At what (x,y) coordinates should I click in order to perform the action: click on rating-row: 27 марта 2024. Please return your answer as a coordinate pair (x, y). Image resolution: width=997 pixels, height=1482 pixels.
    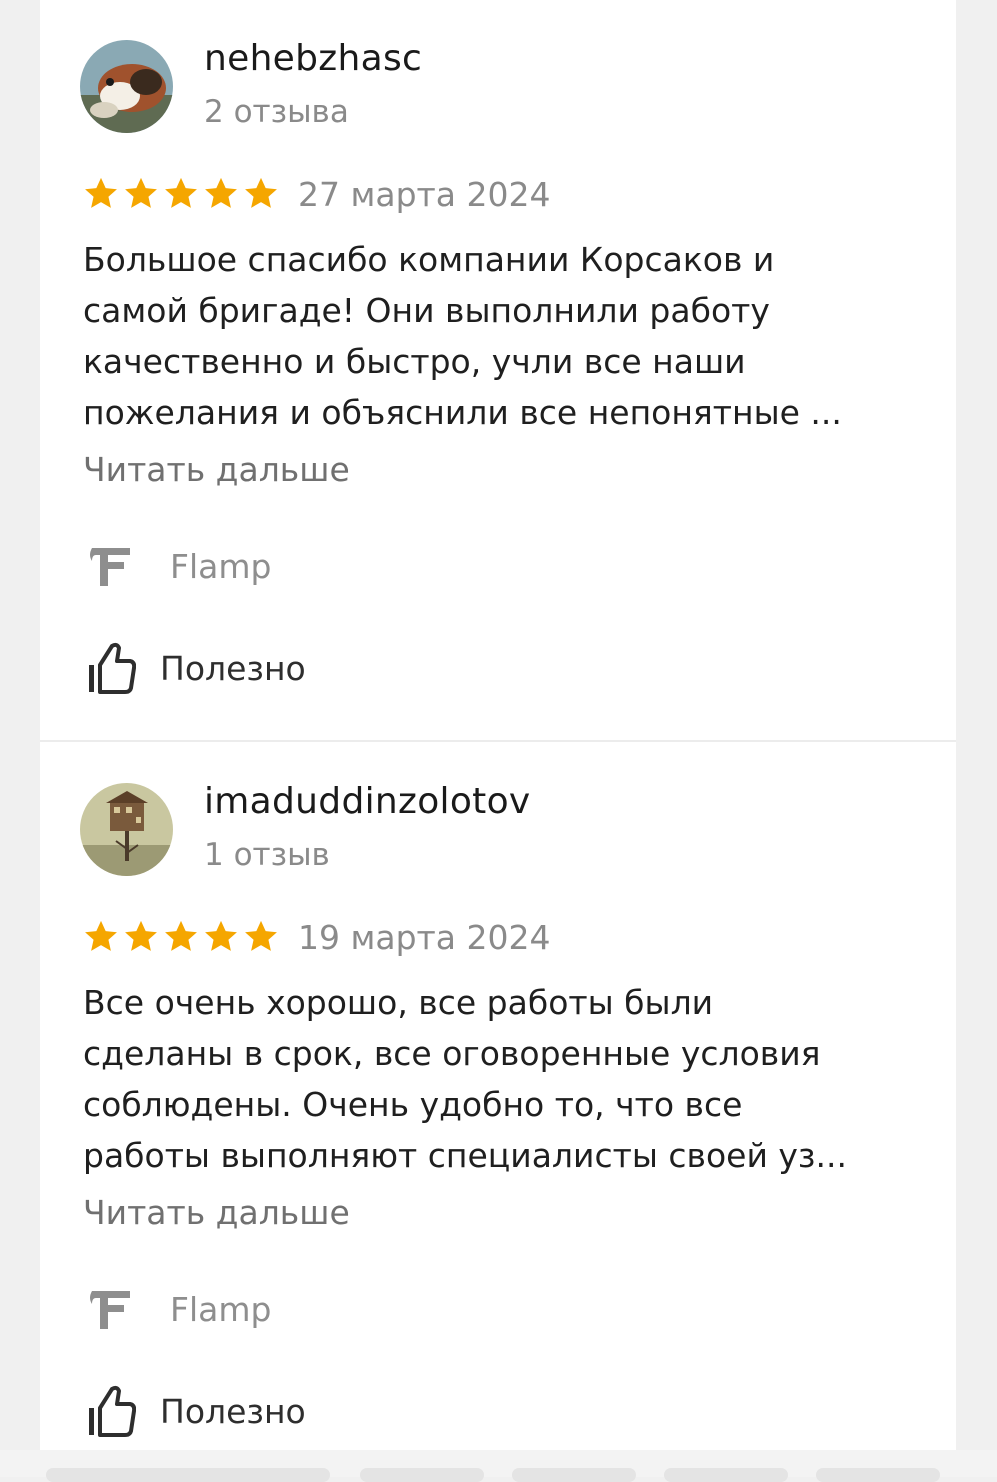
    Looking at the image, I should click on (316, 194).